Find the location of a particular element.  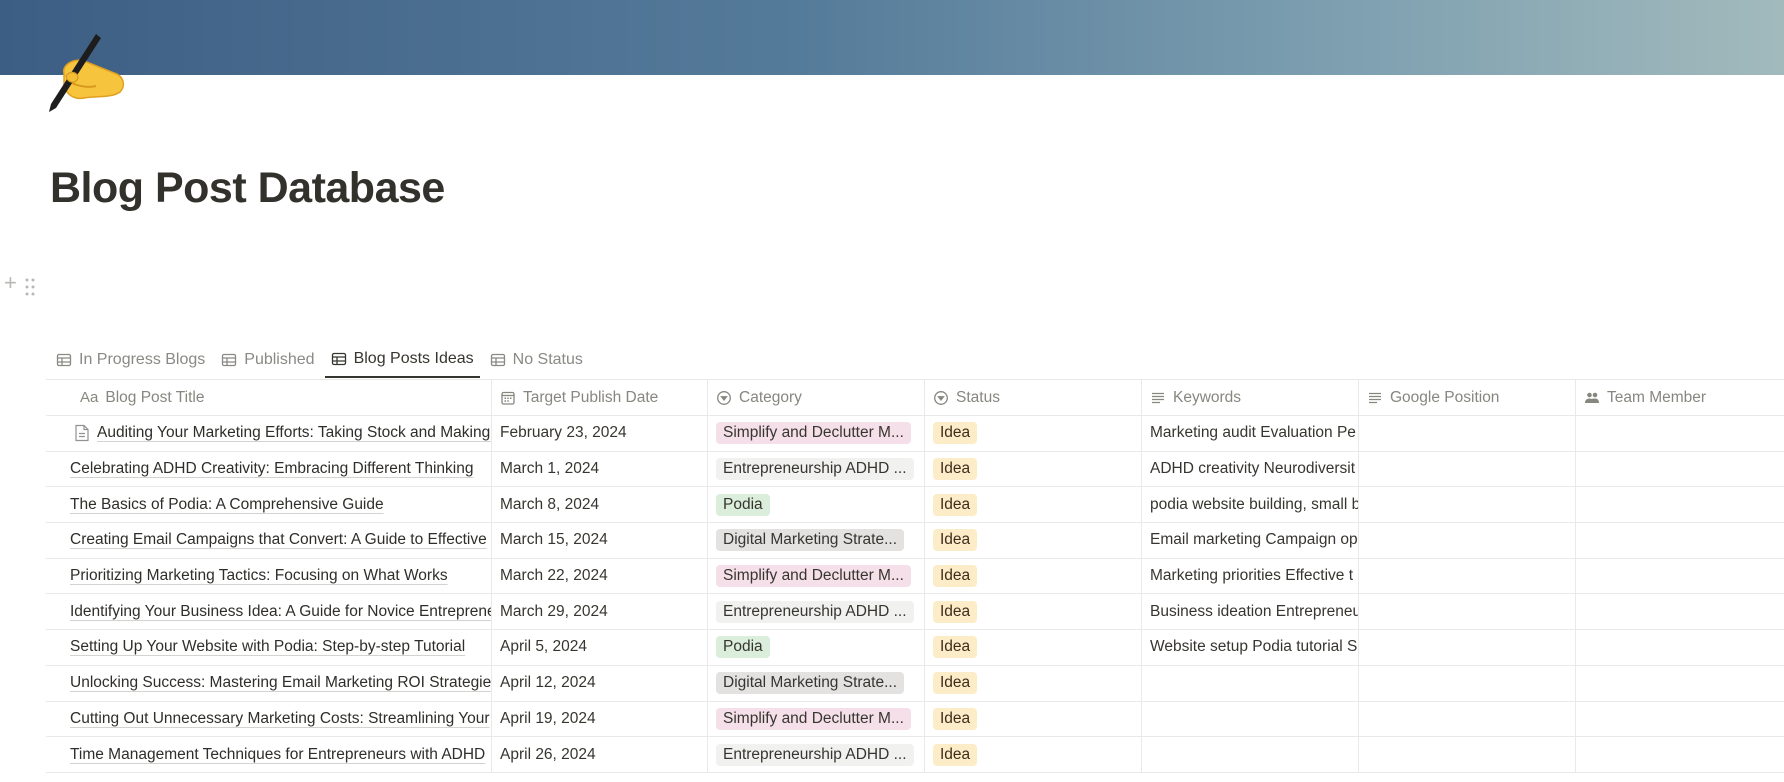

date-cell: March 8, 2024 is located at coordinates (600, 505).